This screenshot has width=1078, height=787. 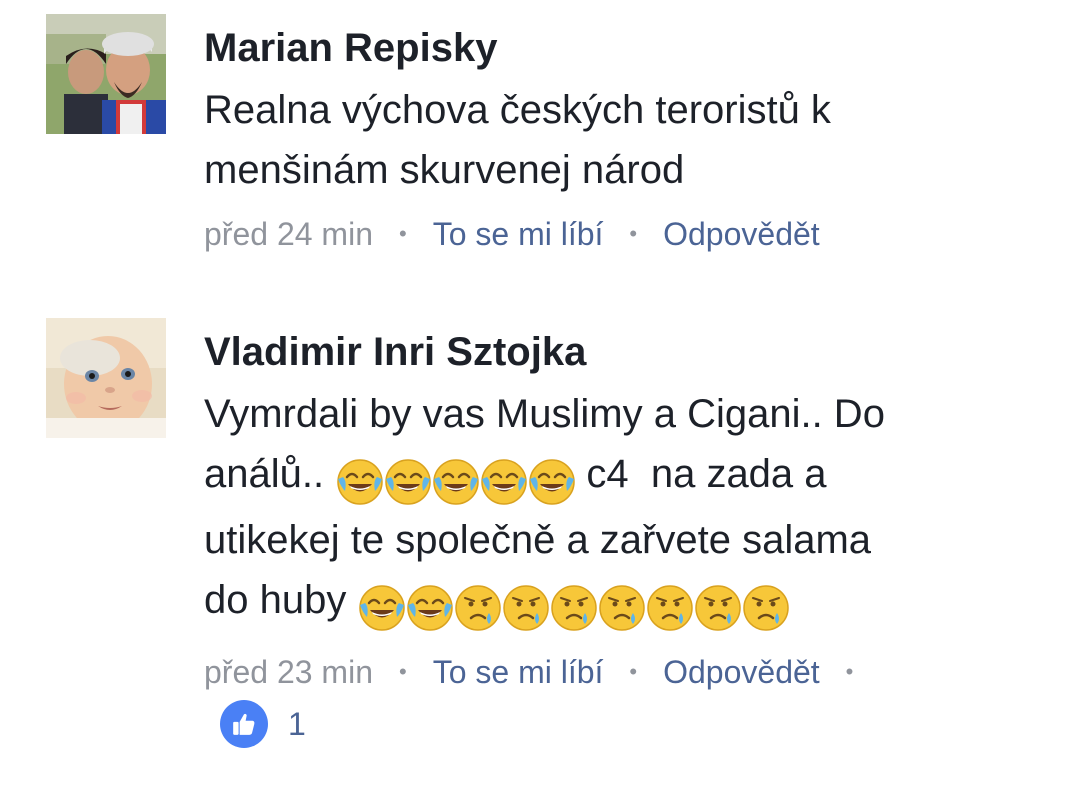 I want to click on comment-text-fragment: c4 na zada a, so click(x=706, y=474).